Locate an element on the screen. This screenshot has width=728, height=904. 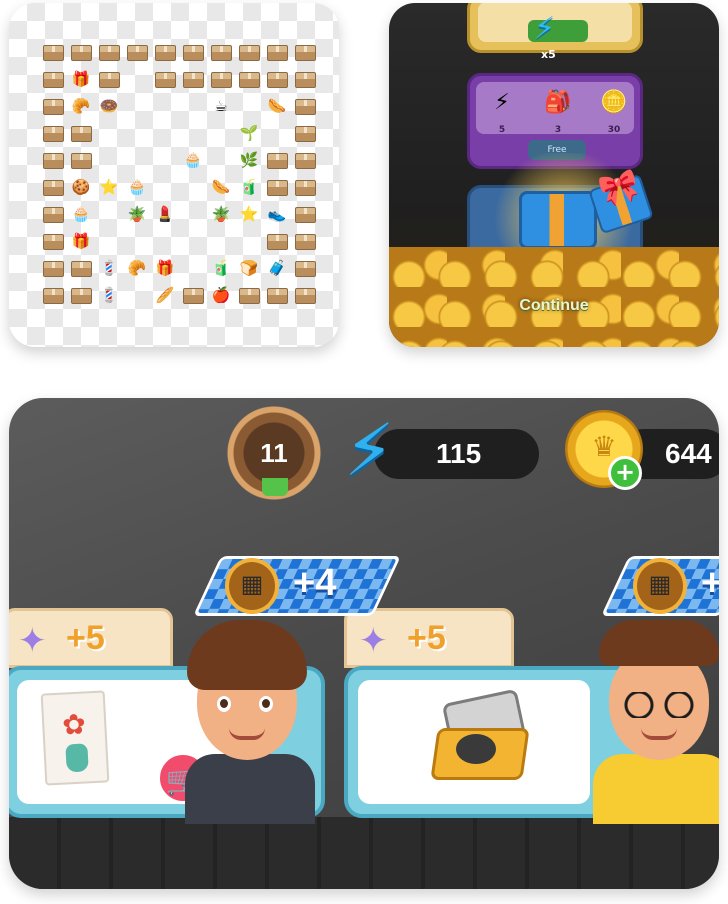
board-cell-item: 🌿 is located at coordinates (249, 160).